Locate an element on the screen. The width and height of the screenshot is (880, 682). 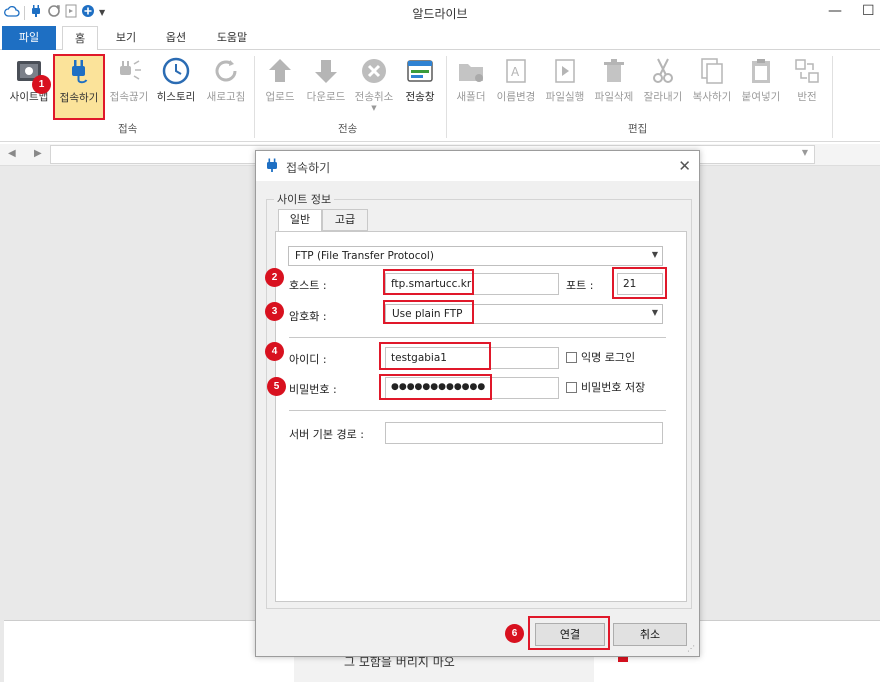
cancel-circle-icon is located at coordinates (374, 71).